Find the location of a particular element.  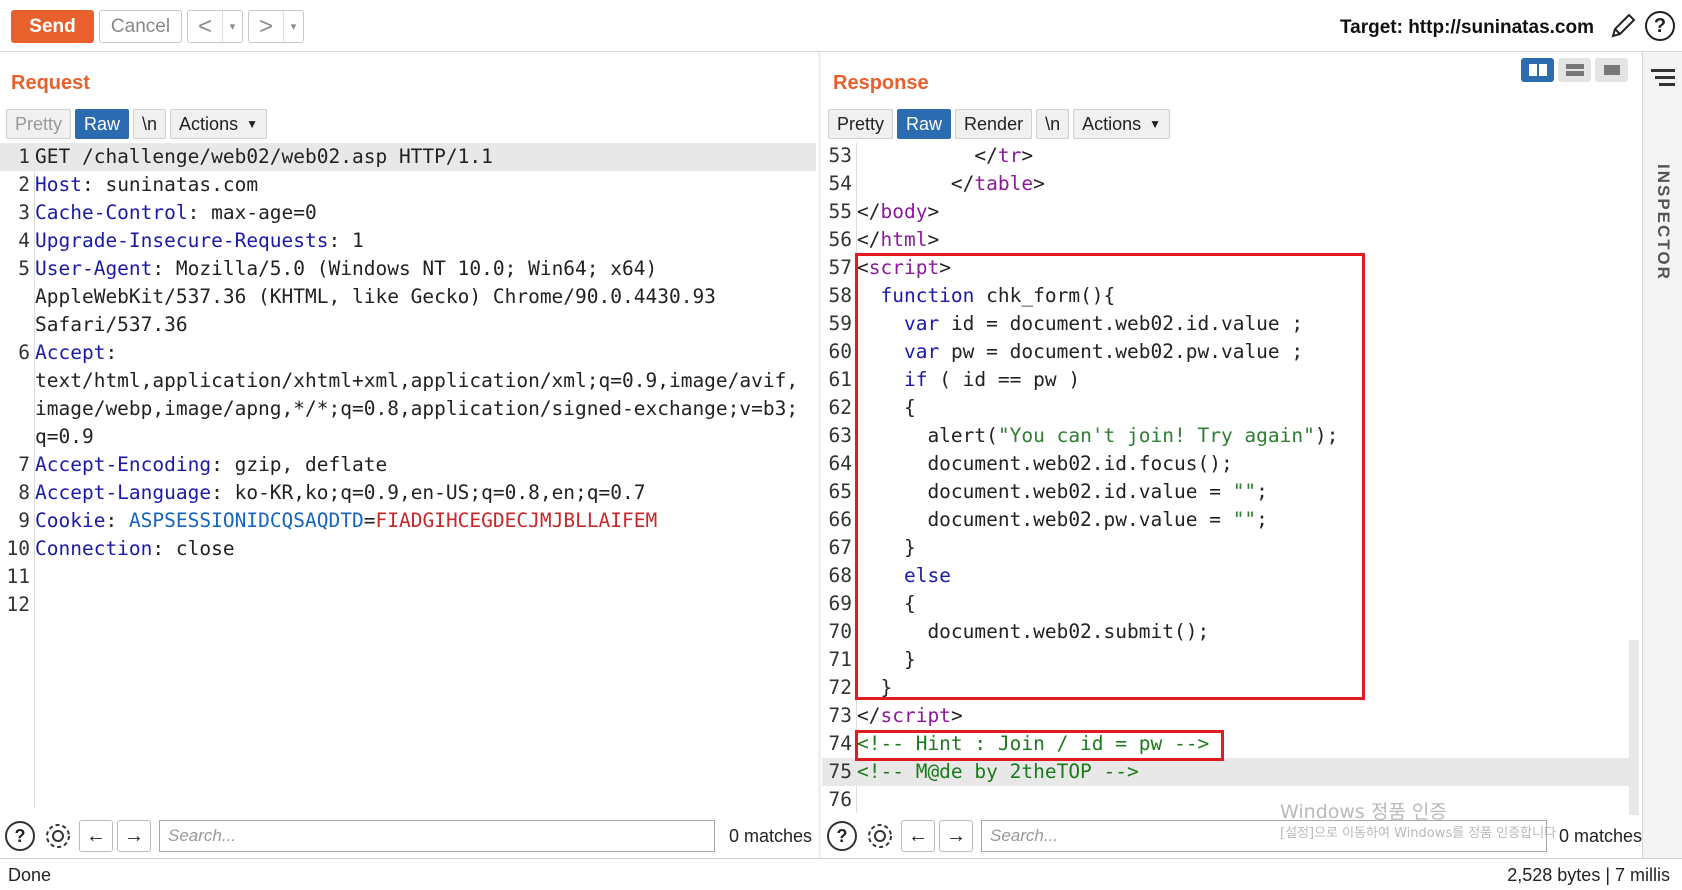

code-token: script is located at coordinates (915, 715).